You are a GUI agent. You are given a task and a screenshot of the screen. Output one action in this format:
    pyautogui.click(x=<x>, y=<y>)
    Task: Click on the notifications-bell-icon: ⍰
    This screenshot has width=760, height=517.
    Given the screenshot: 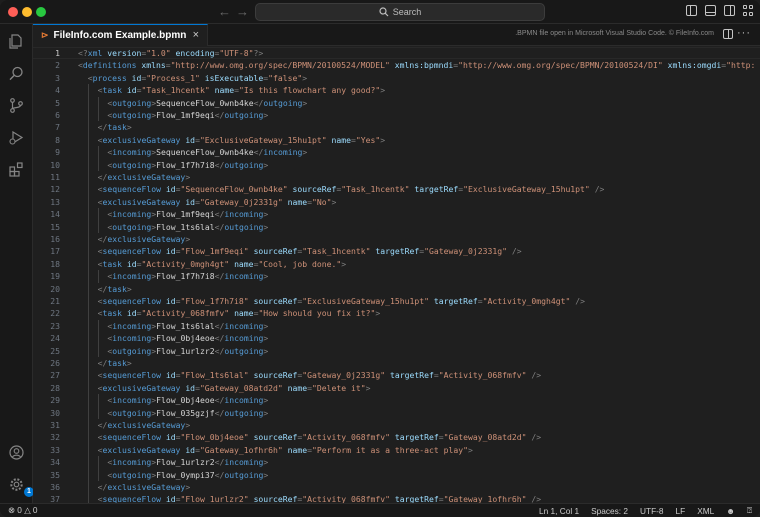 What is the action you would take?
    pyautogui.click(x=749, y=510)
    